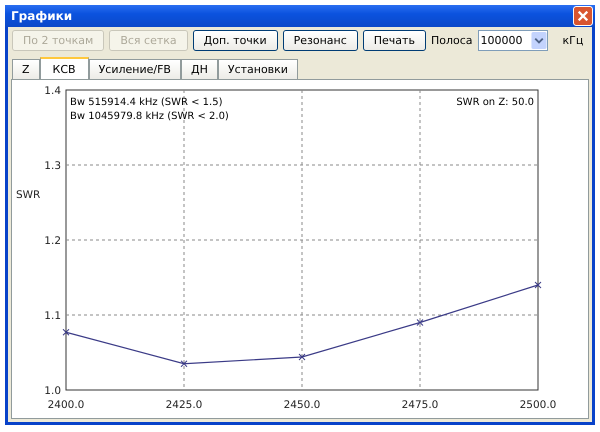 The height and width of the screenshot is (432, 600). Describe the element at coordinates (394, 40) in the screenshot. I see `toolbar-button: Печать` at that location.